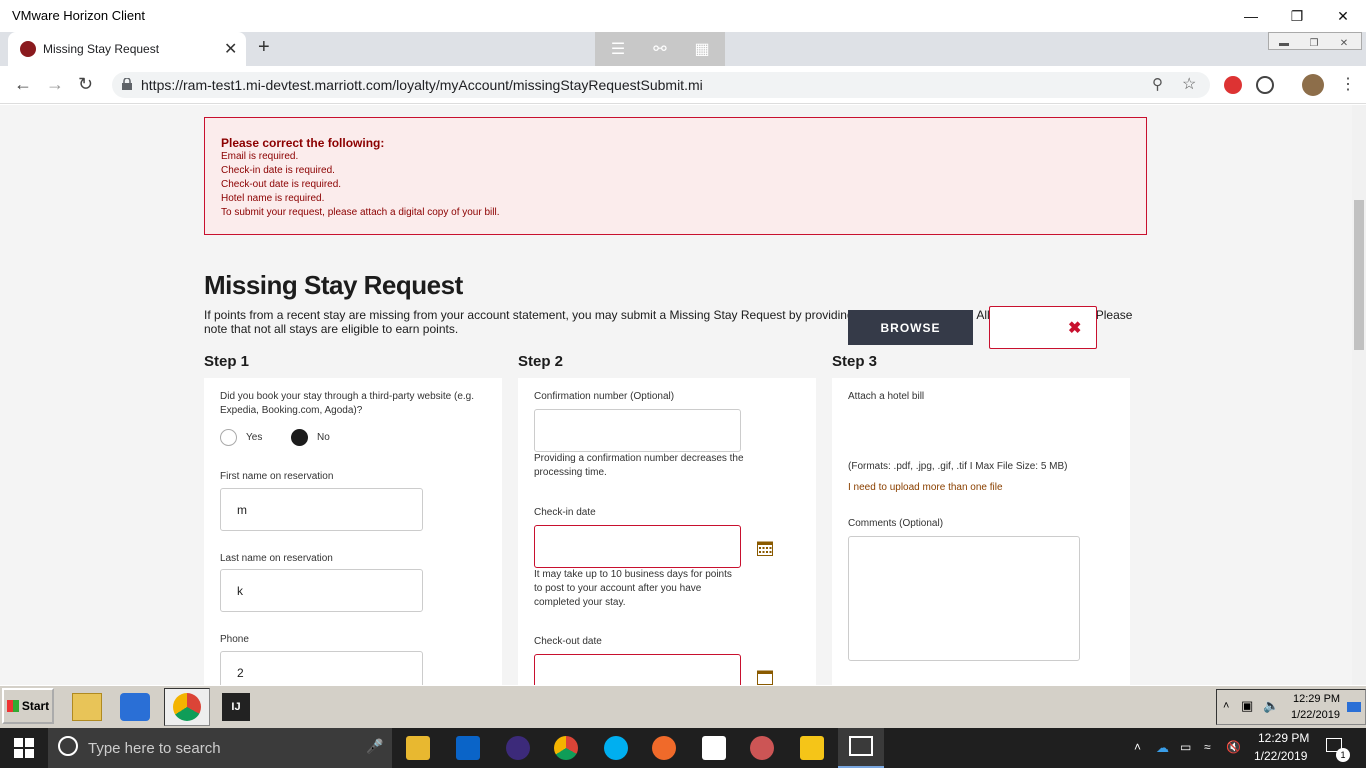  What do you see at coordinates (812, 748) in the screenshot?
I see `lock-app-icon` at bounding box center [812, 748].